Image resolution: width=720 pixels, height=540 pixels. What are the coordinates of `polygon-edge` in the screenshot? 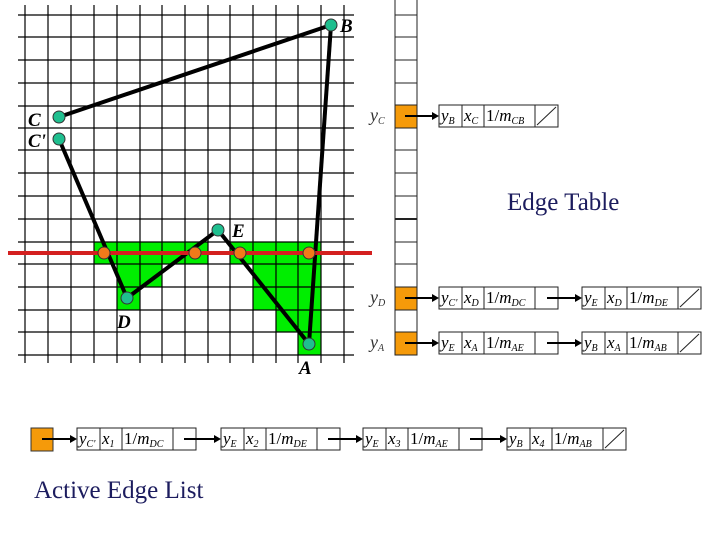 It's located at (195, 71).